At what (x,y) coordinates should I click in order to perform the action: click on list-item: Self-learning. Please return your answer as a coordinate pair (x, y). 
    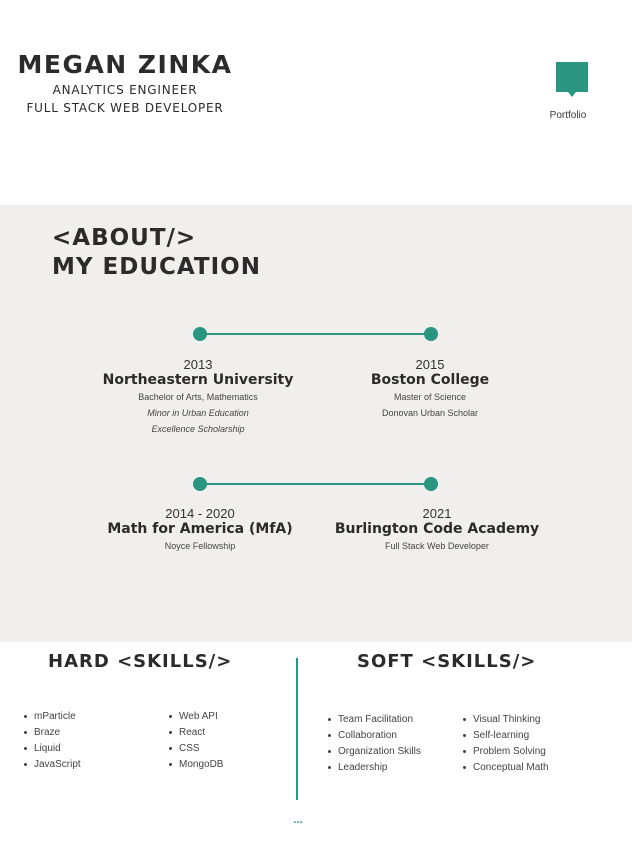
    Looking at the image, I should click on (506, 736).